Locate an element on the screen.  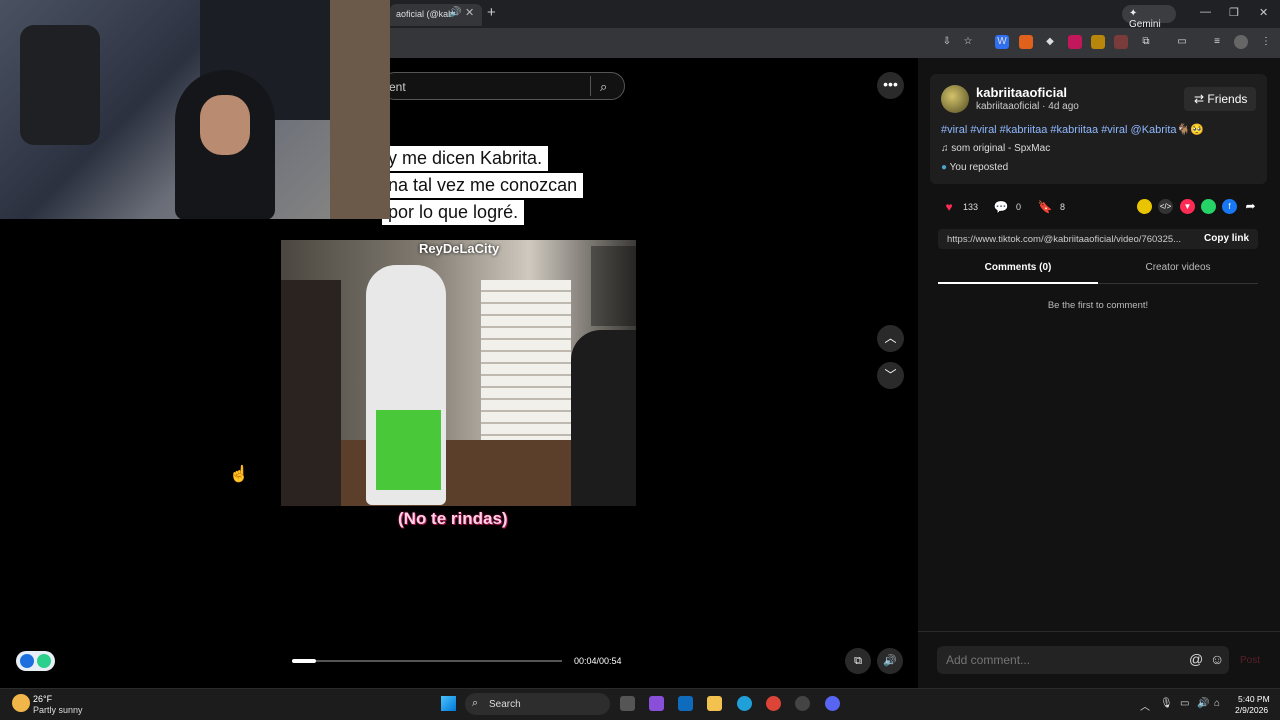
minimize-button: — is located at coordinates (1205, 12).